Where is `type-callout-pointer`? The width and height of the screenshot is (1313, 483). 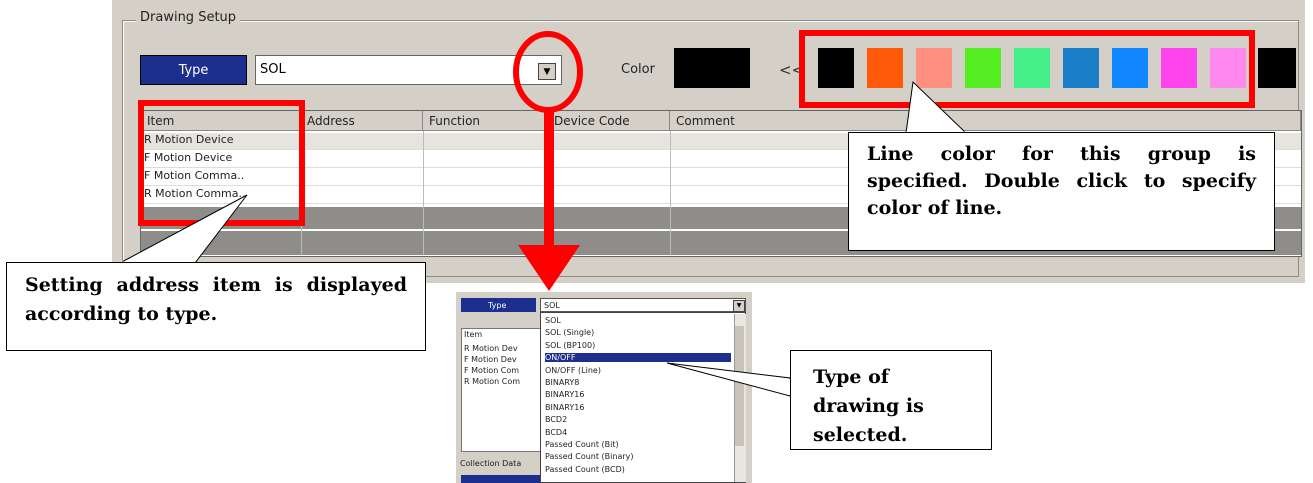 type-callout-pointer is located at coordinates (728, 379).